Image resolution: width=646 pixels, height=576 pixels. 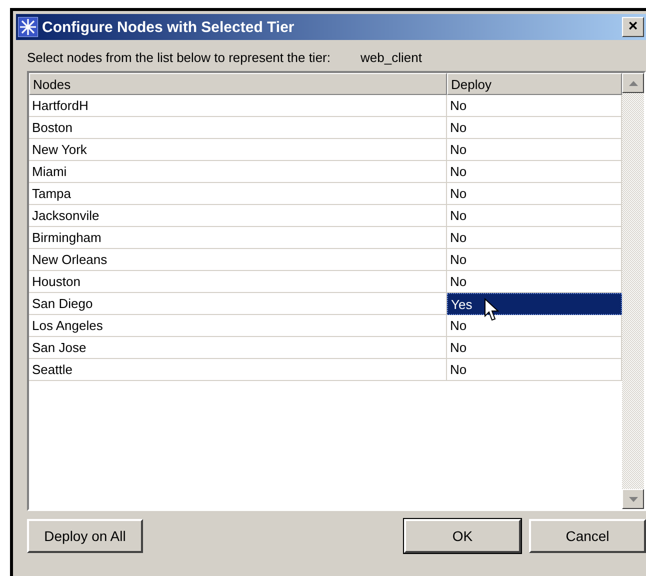 I want to click on up-arrow-icon, so click(x=633, y=83).